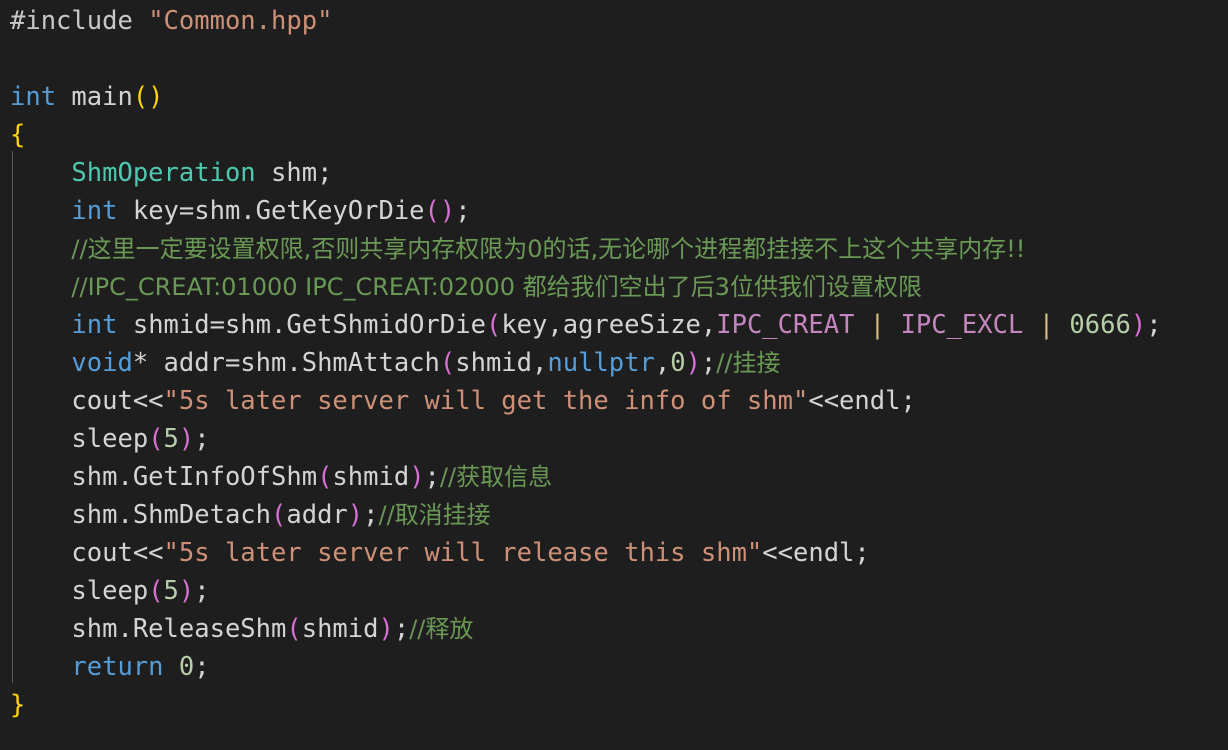 The image size is (1228, 750). What do you see at coordinates (614, 705) in the screenshot?
I see `code-line: }` at bounding box center [614, 705].